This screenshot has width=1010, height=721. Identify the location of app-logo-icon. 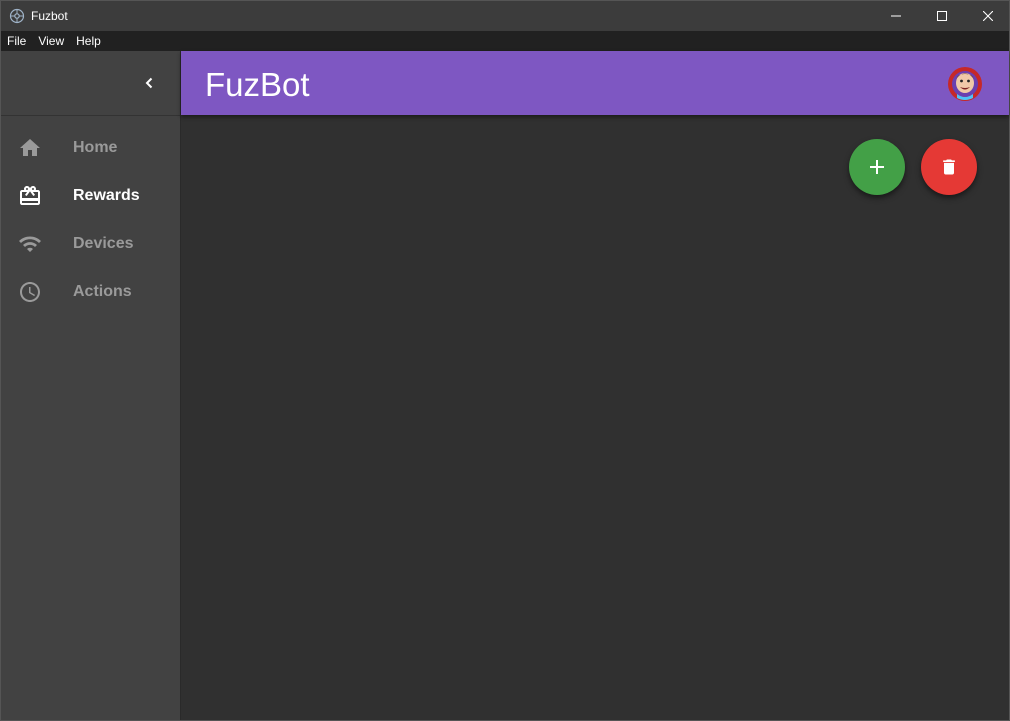
(17, 16).